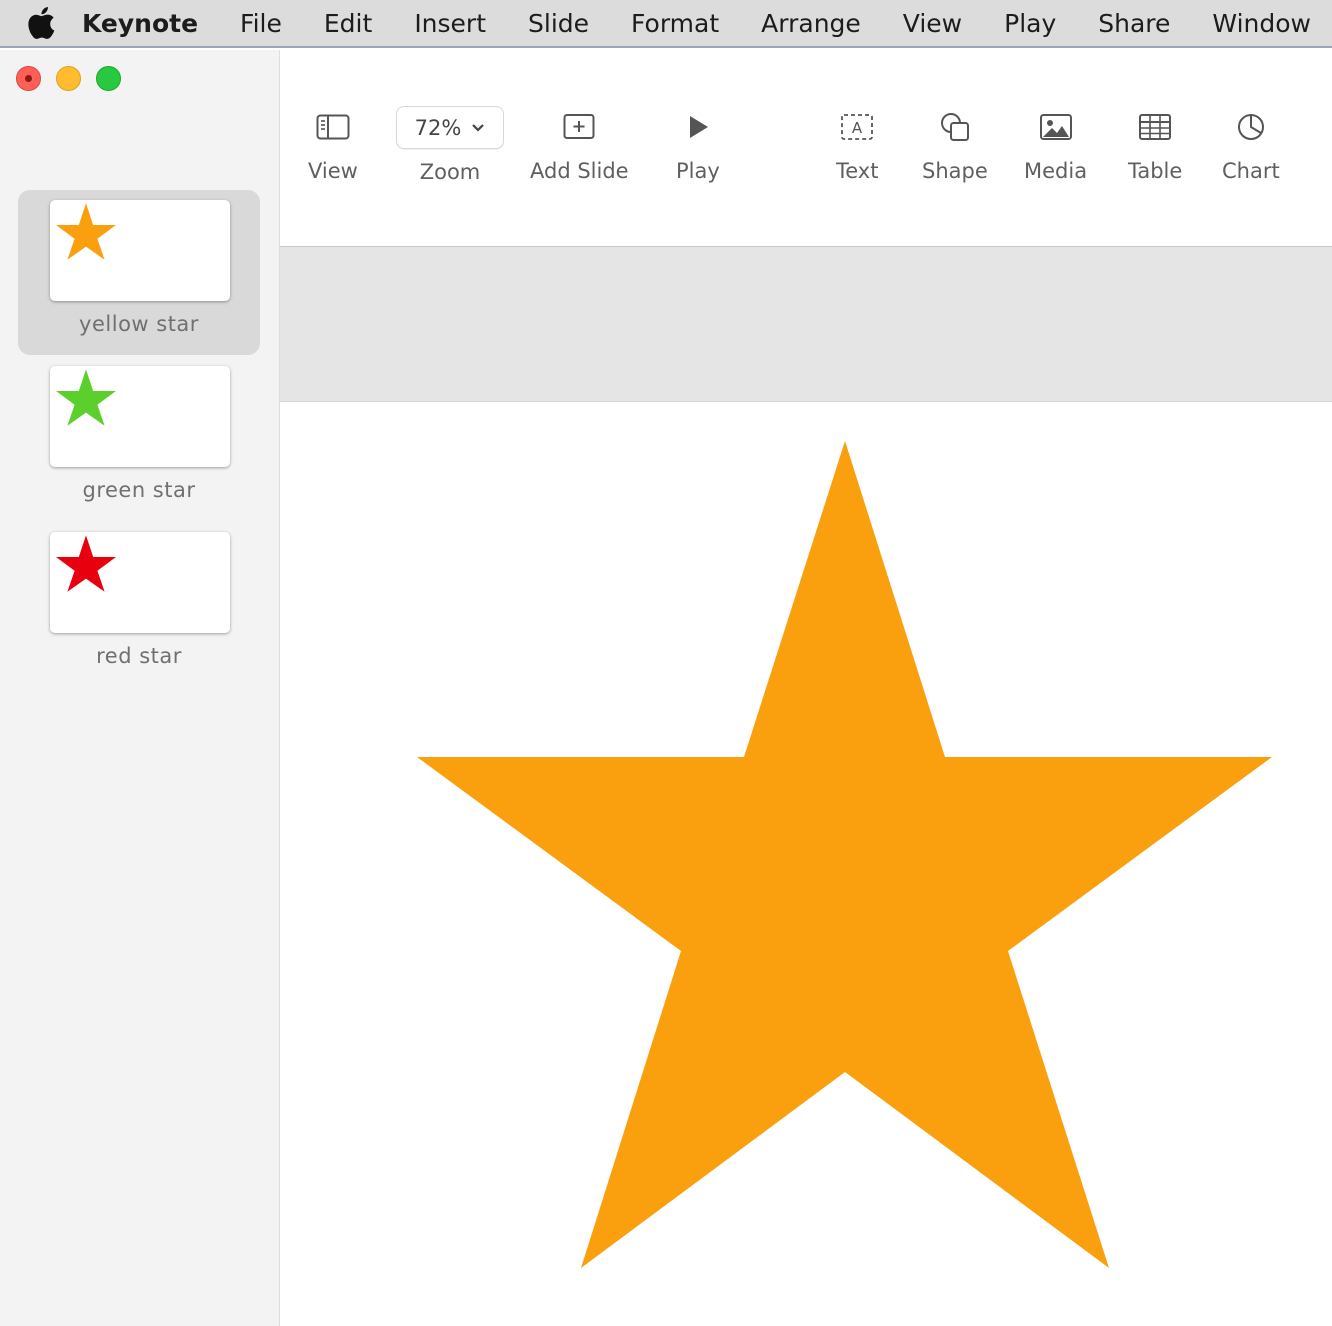 The width and height of the screenshot is (1332, 1326). Describe the element at coordinates (1056, 171) in the screenshot. I see `media-label: Media` at that location.